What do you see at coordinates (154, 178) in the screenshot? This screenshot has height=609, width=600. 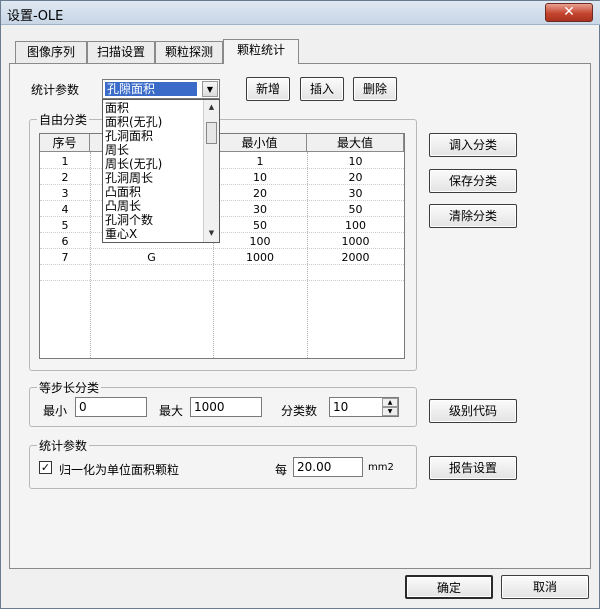 I see `dropdown-option: 孔洞周长` at bounding box center [154, 178].